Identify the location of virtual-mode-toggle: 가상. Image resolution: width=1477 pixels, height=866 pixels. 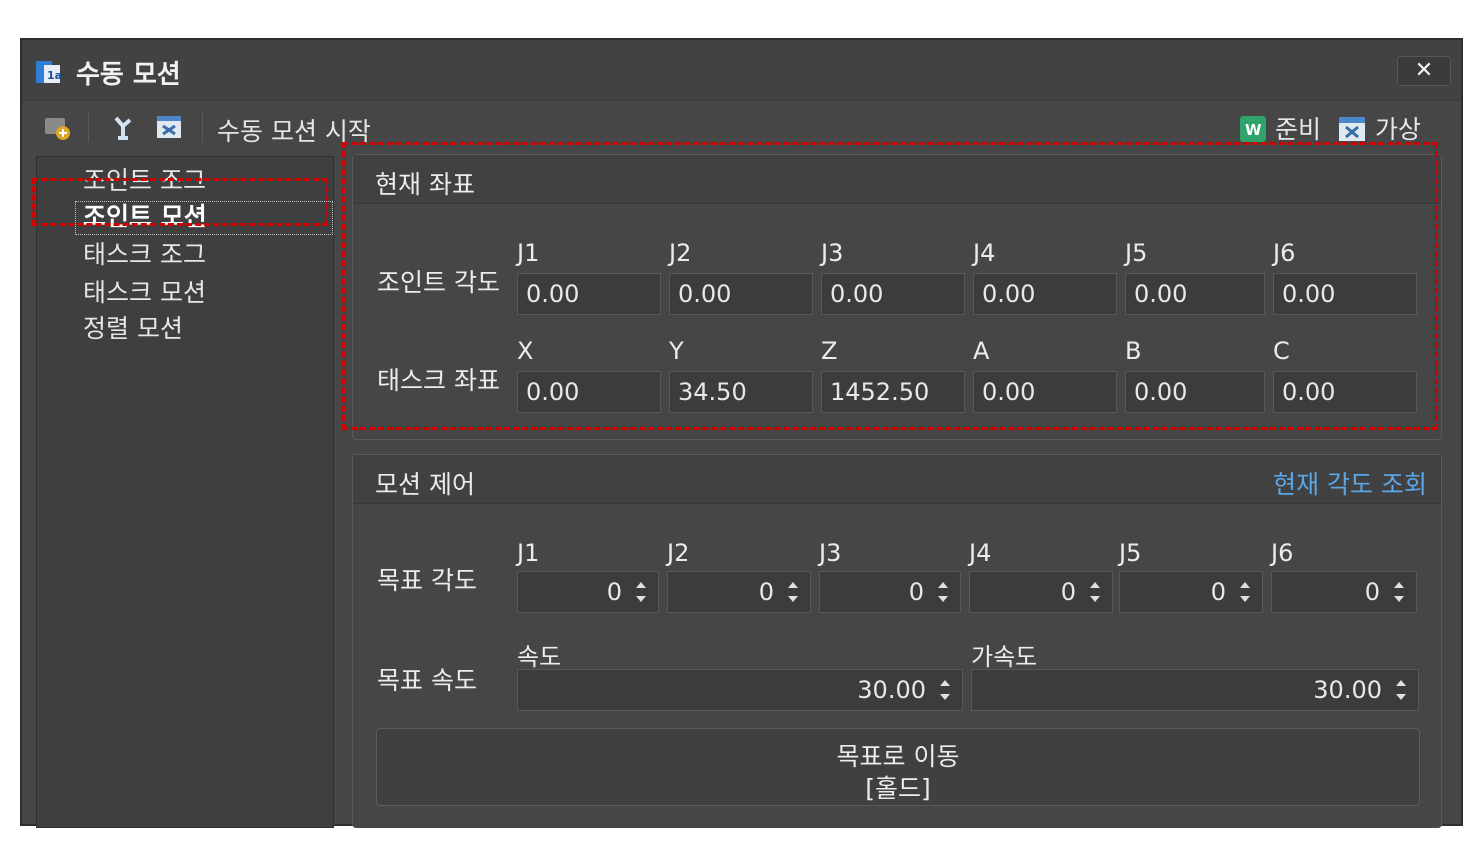
(1379, 128).